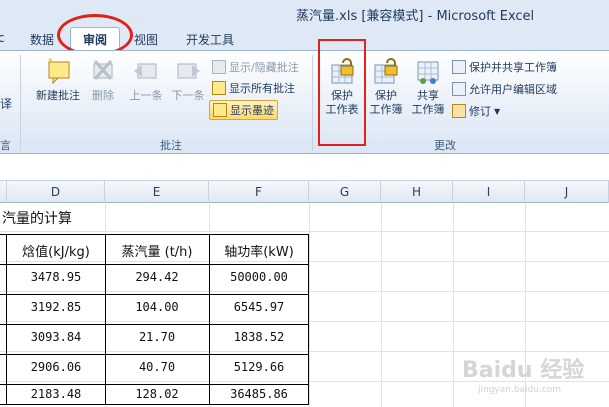 The width and height of the screenshot is (609, 407). Describe the element at coordinates (56, 394) in the screenshot. I see `table-cell: 2183.48` at that location.